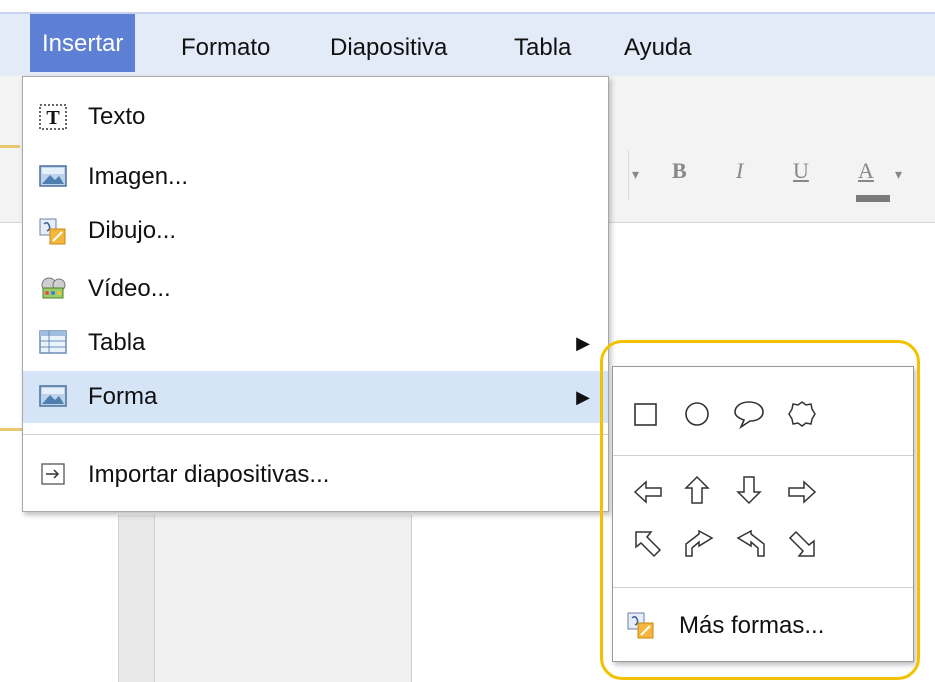 The width and height of the screenshot is (935, 682). I want to click on menu-tabla: Tabla, so click(542, 48).